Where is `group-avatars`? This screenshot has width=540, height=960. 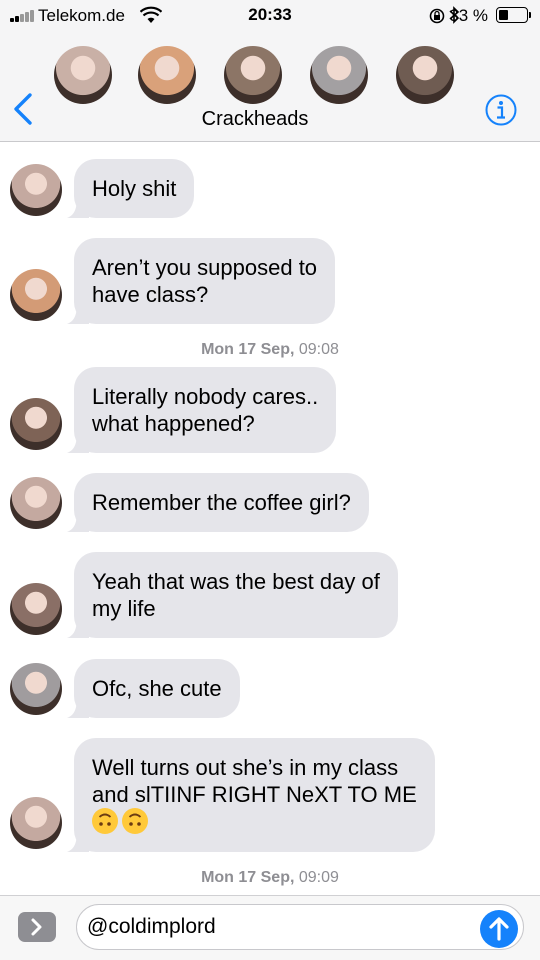
group-avatars is located at coordinates (270, 75).